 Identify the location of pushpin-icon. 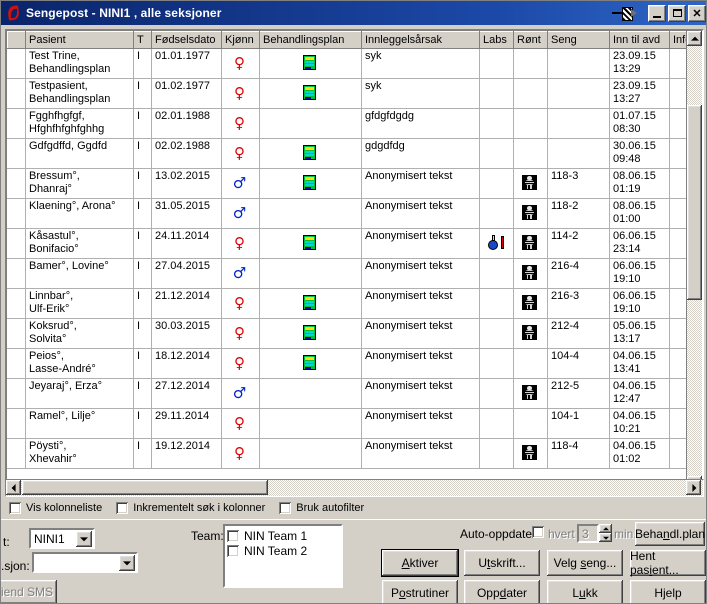
(625, 13).